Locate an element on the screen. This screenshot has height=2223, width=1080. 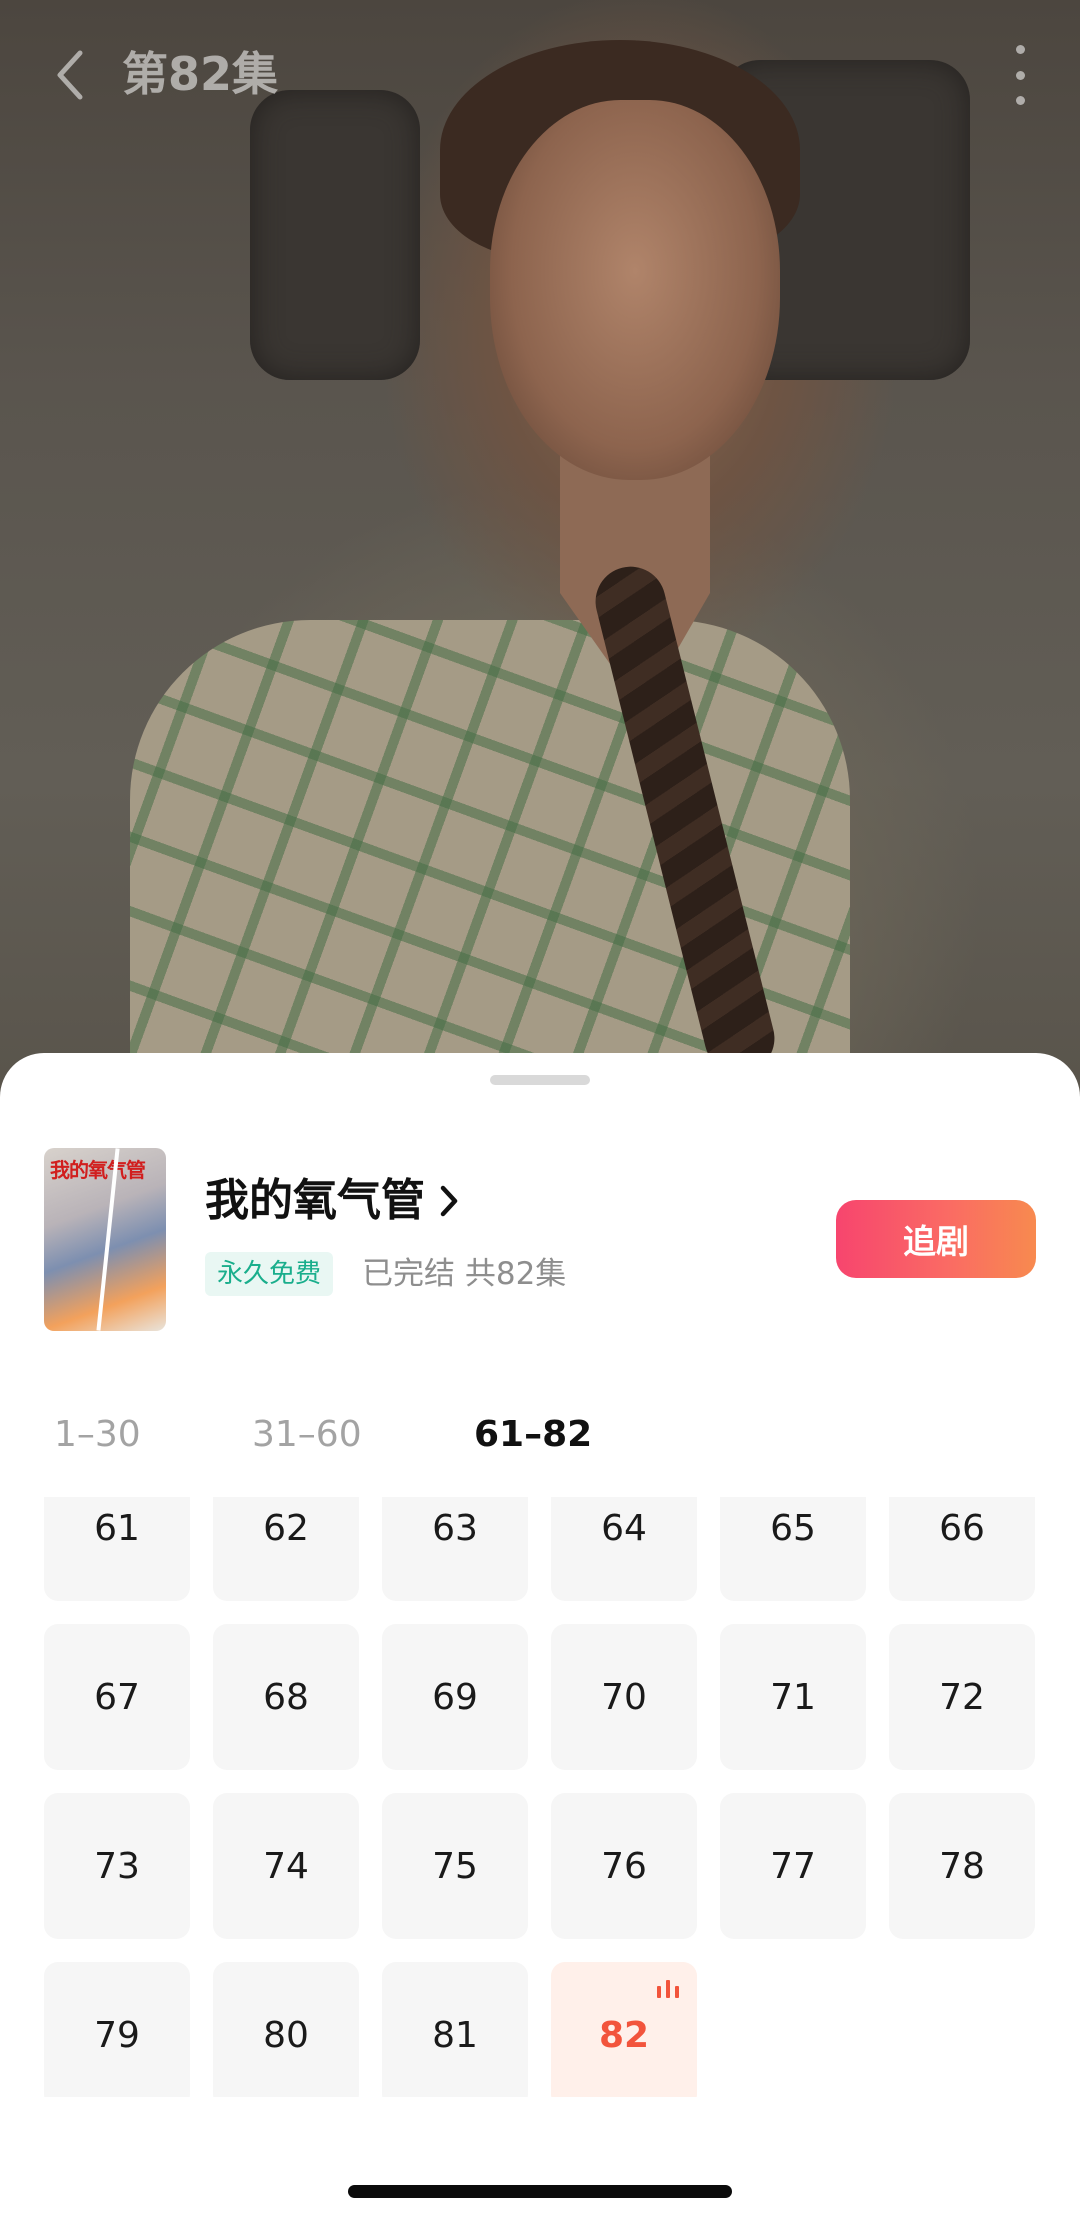
show-status: 已完结 共82集 is located at coordinates (464, 1274).